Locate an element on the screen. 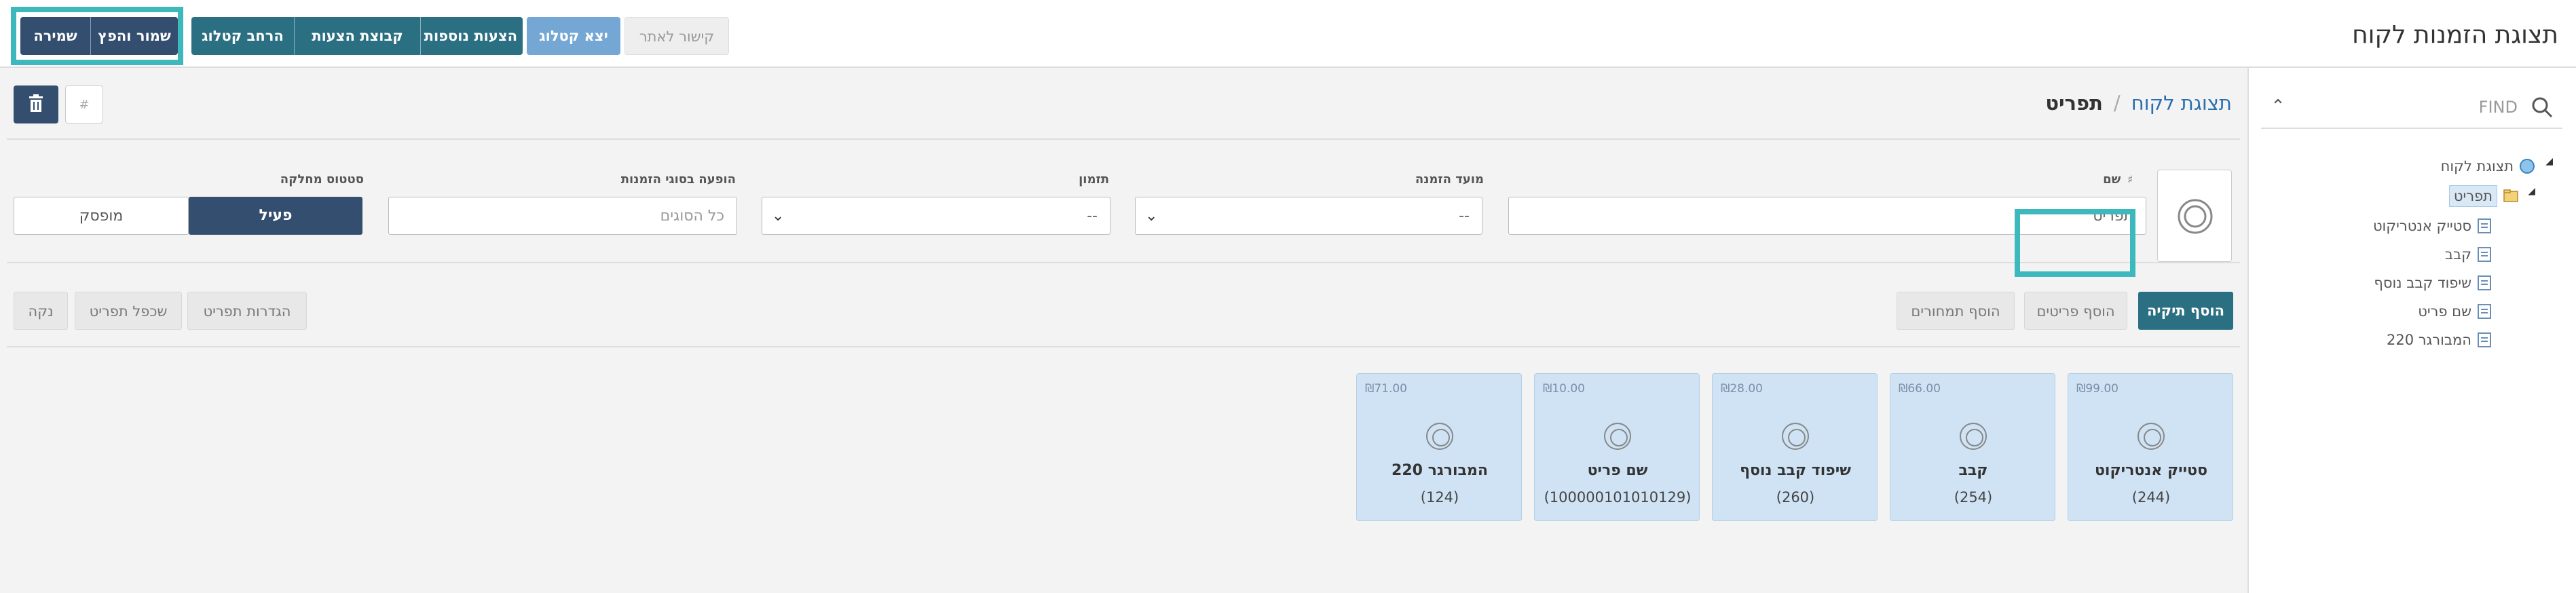 The image size is (2576, 593). menu-item-card: ₪10.00 שם פריט (100000101010129) is located at coordinates (1617, 447).